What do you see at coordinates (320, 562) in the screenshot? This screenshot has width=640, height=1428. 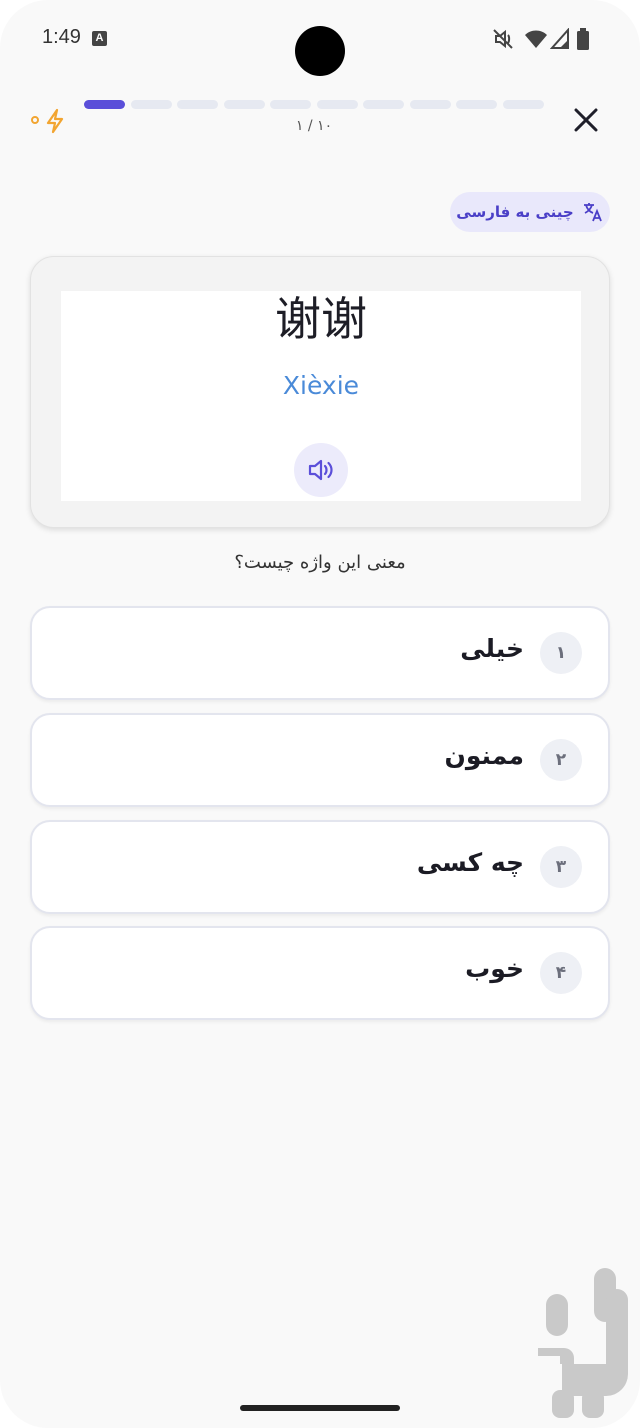 I see `question-text: معنی این واژه چیست؟` at bounding box center [320, 562].